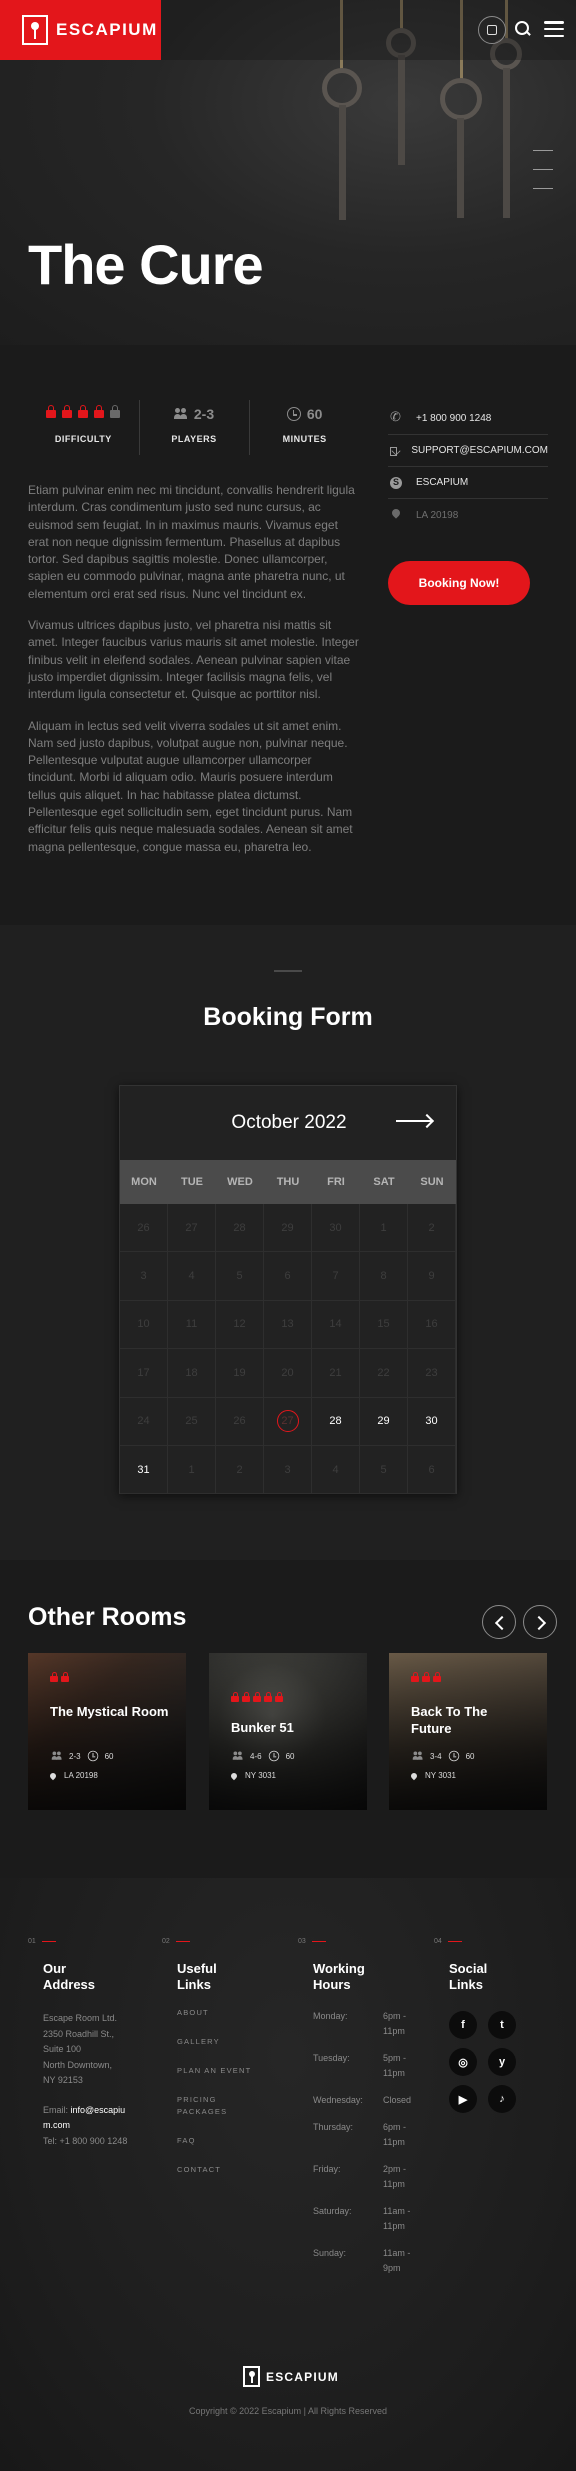 Image resolution: width=576 pixels, height=2471 pixels. What do you see at coordinates (252, 1775) in the screenshot?
I see `room-location: NY 3031` at bounding box center [252, 1775].